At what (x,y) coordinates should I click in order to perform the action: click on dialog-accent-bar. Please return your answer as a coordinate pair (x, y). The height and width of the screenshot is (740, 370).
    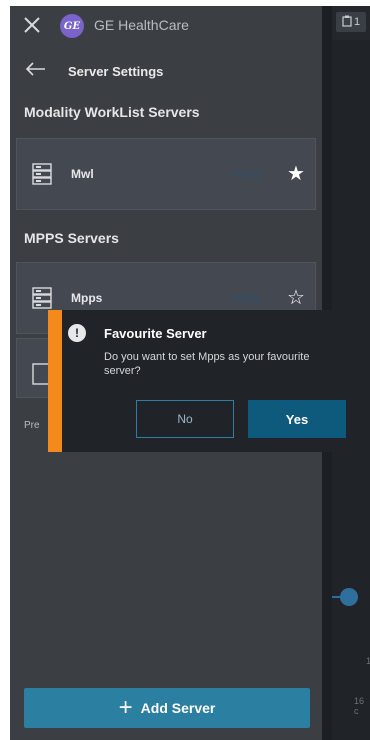
    Looking at the image, I should click on (55, 381).